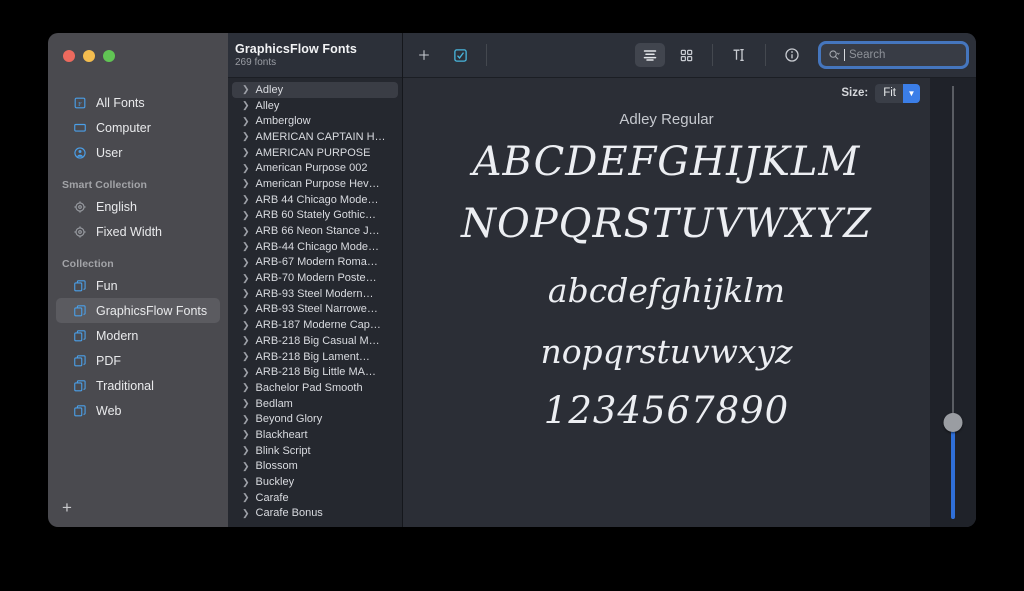 Image resolution: width=1024 pixels, height=591 pixels. What do you see at coordinates (138, 410) in the screenshot?
I see `sidebar-item-web: Web` at bounding box center [138, 410].